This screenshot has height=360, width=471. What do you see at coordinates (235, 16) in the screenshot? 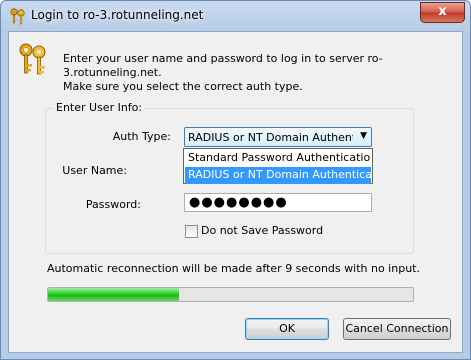
I see `title-bar: Login to ro-3.rotunneling.net x` at bounding box center [235, 16].